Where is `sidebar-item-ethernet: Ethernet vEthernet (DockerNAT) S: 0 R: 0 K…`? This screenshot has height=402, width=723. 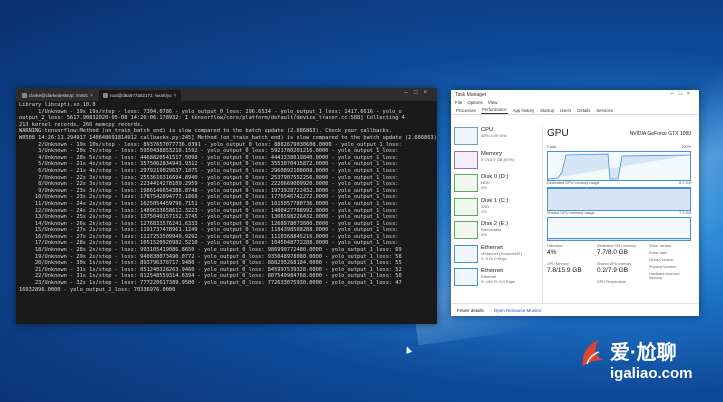
sidebar-item-ethernet: Ethernet vEthernet (DockerNAT) S: 0 R: 0 K… is located at coordinates (496, 255).